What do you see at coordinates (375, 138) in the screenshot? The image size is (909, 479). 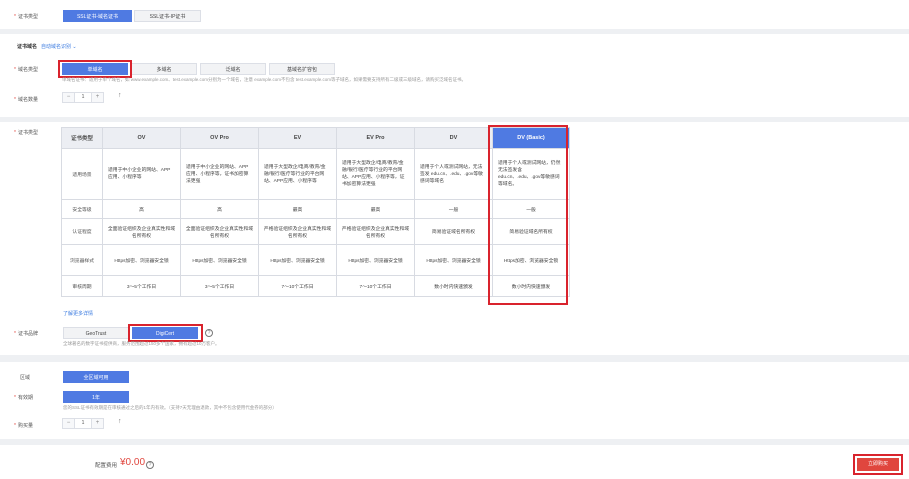 I see `col-ev-pro: EV Pro` at bounding box center [375, 138].